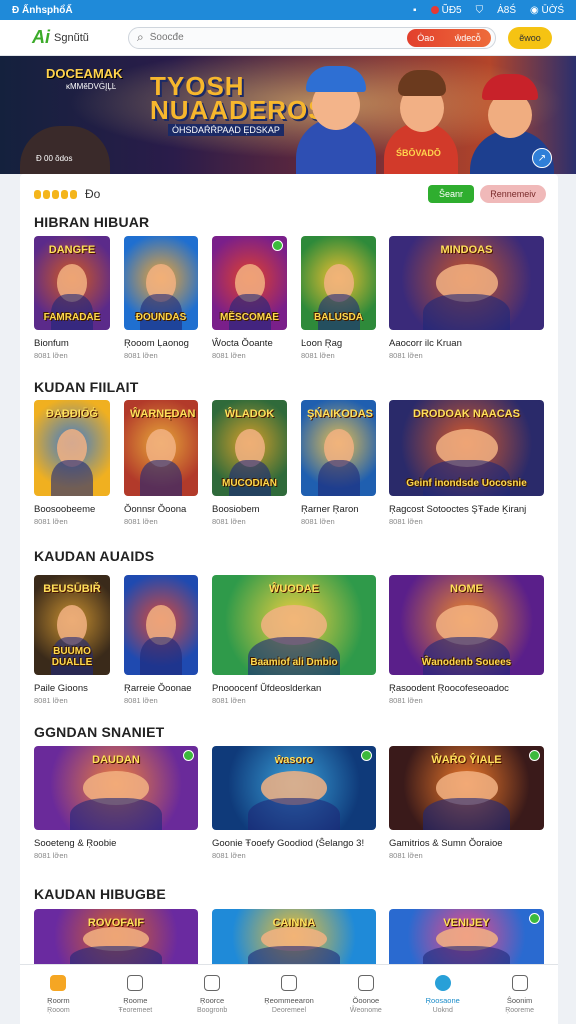  What do you see at coordinates (161, 448) in the screenshot?
I see `game-thumbnail: ŴARNĘDAN` at bounding box center [161, 448].